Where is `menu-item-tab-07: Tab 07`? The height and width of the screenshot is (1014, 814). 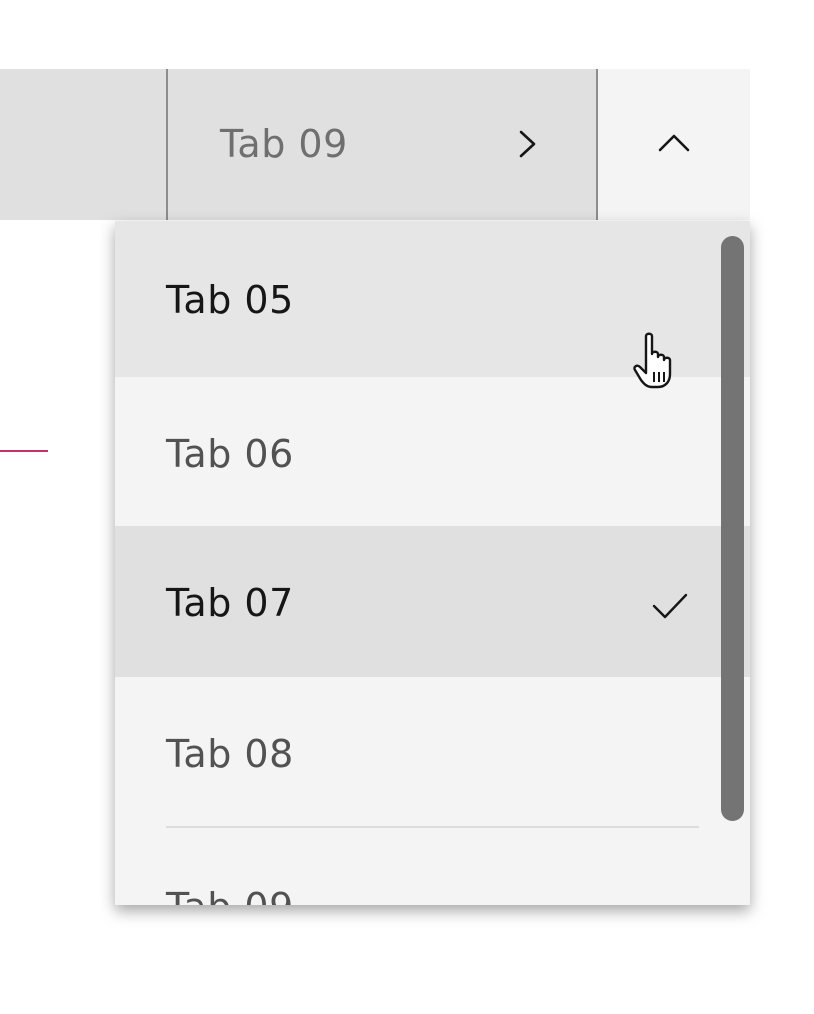 menu-item-tab-07: Tab 07 is located at coordinates (432, 601).